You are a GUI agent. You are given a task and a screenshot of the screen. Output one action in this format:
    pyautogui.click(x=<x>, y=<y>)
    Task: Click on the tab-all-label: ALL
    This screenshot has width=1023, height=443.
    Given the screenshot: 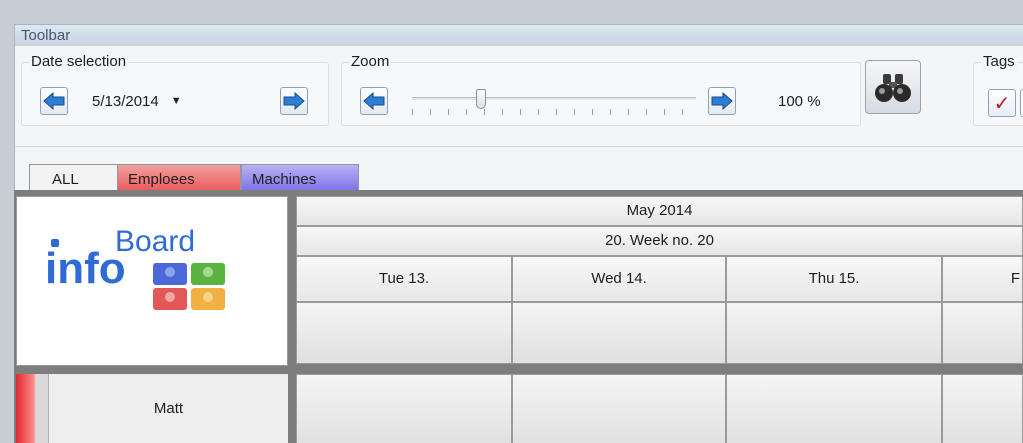 What is the action you would take?
    pyautogui.click(x=65, y=179)
    